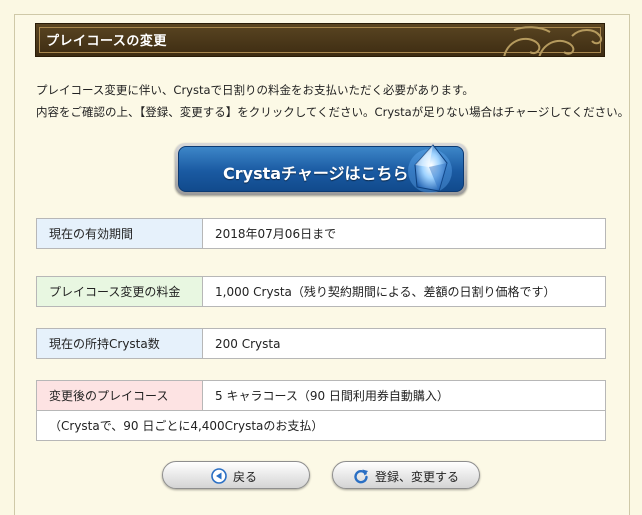 The height and width of the screenshot is (515, 642). Describe the element at coordinates (119, 343) in the screenshot. I see `balance-label: 現在の所持Crysta数` at that location.